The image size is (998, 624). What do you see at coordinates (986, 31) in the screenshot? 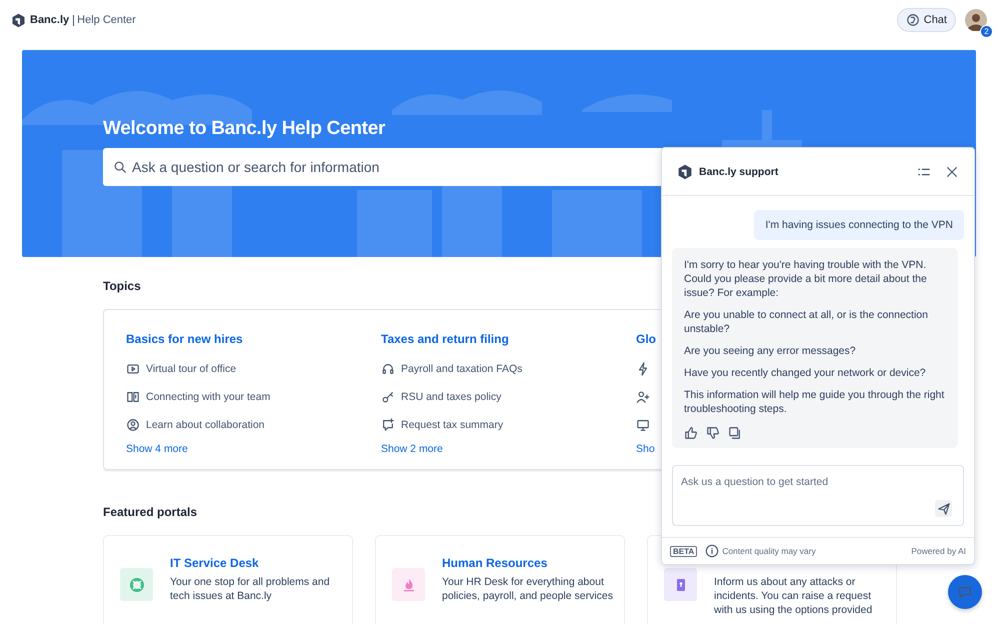
I see `notification-badge: 2` at bounding box center [986, 31].